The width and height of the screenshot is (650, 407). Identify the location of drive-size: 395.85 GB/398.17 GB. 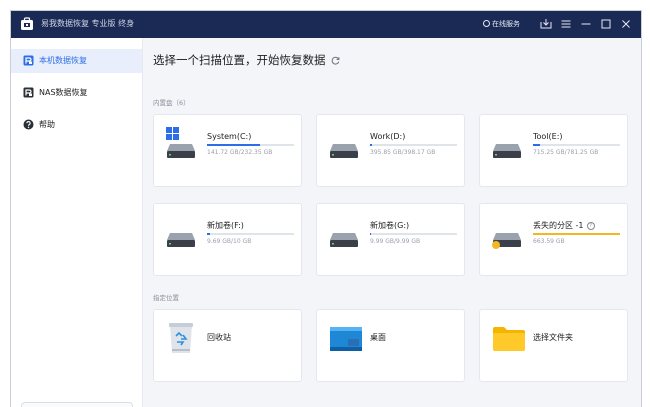
(403, 152).